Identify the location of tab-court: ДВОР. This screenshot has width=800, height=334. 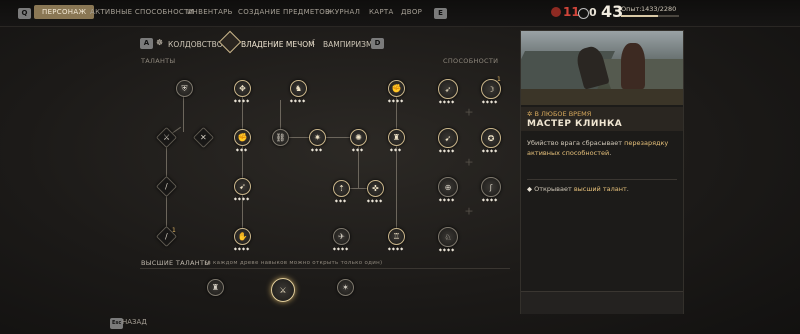
(411, 12).